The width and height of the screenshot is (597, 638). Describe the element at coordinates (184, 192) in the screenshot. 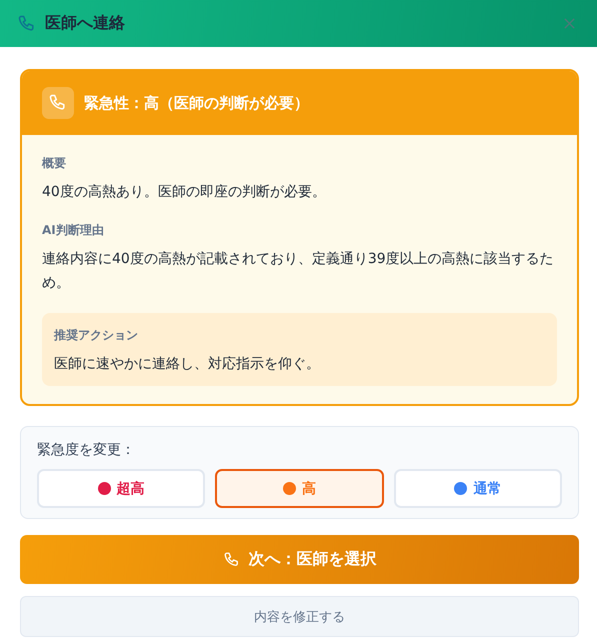

I see `section-text: 40度の高熱あり。医師の即座の判断が必要。` at that location.